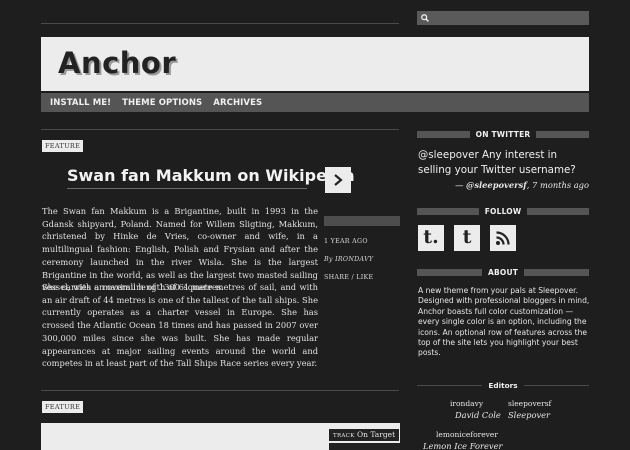 The height and width of the screenshot is (450, 630). Describe the element at coordinates (364, 446) in the screenshot. I see `track-subtitle-bar` at that location.